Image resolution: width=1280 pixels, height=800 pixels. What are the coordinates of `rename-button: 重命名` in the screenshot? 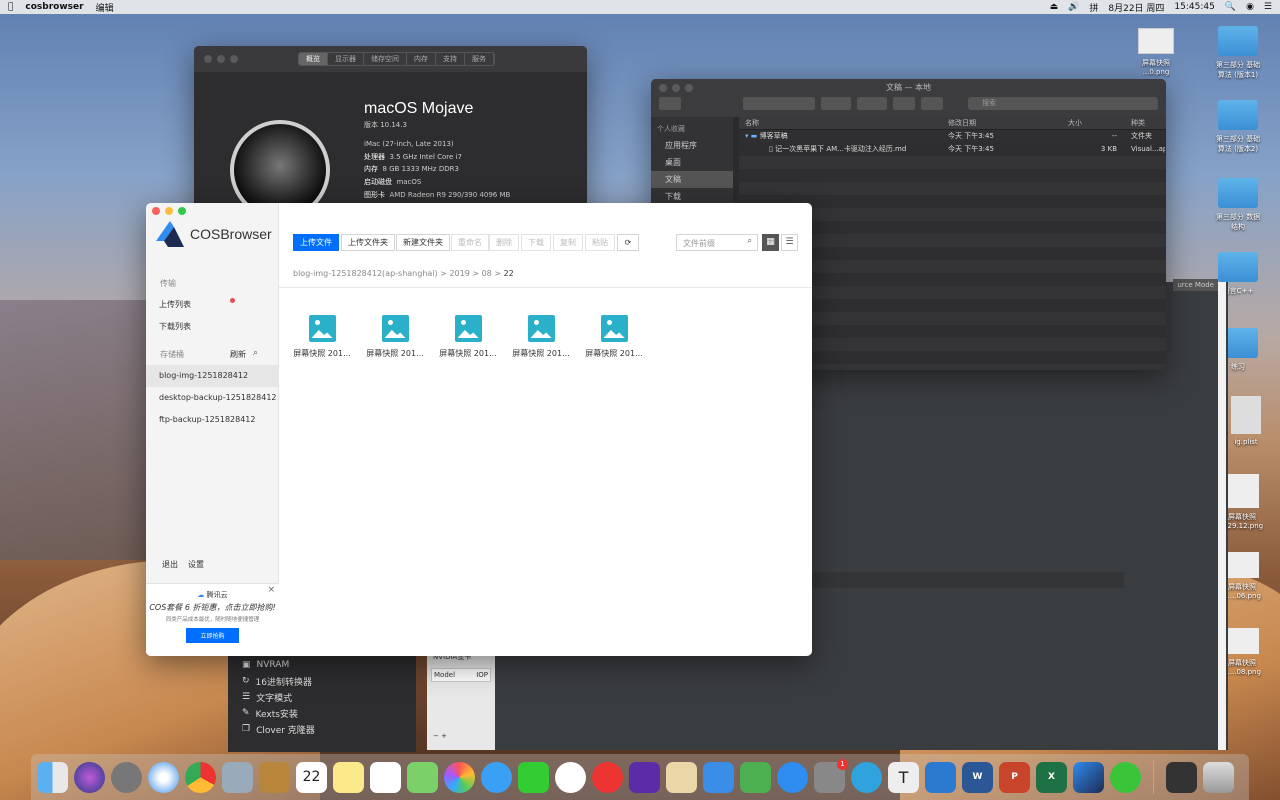 It's located at (470, 242).